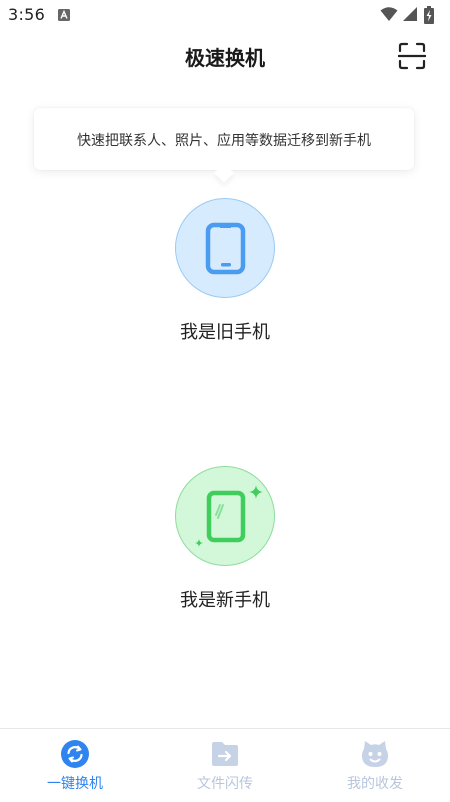  I want to click on nav-item-switch-phone: 一键换机, so click(75, 765).